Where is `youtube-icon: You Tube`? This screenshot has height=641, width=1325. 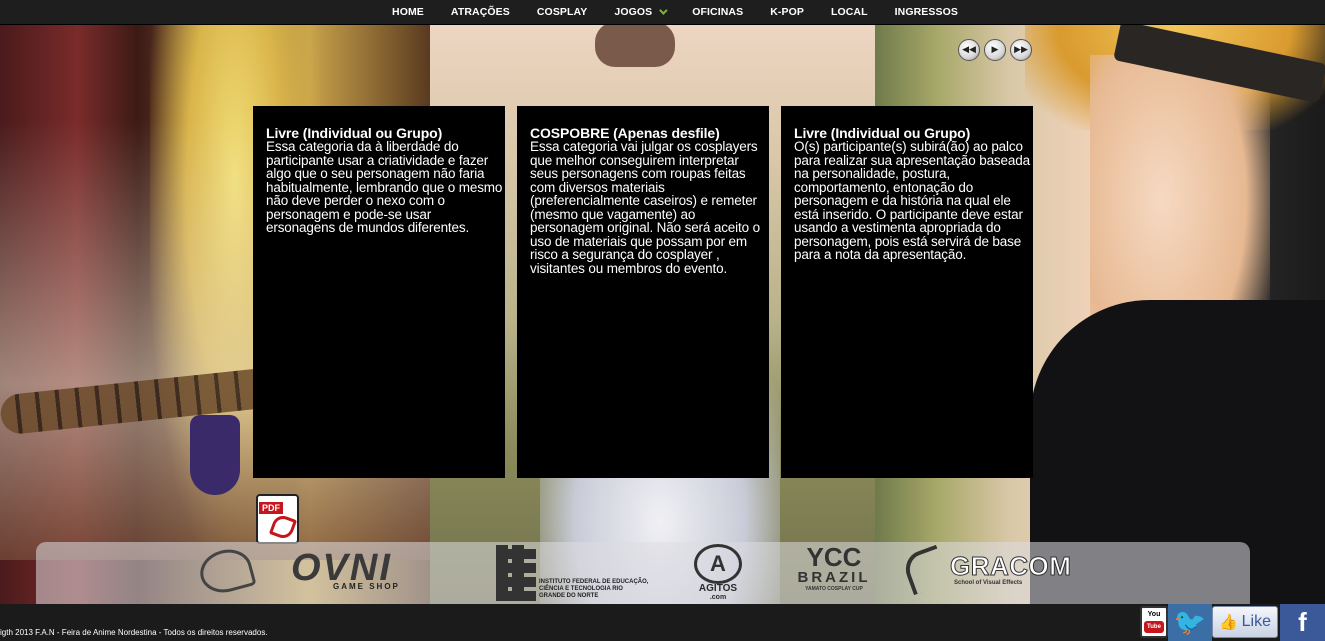 youtube-icon: You Tube is located at coordinates (1154, 622).